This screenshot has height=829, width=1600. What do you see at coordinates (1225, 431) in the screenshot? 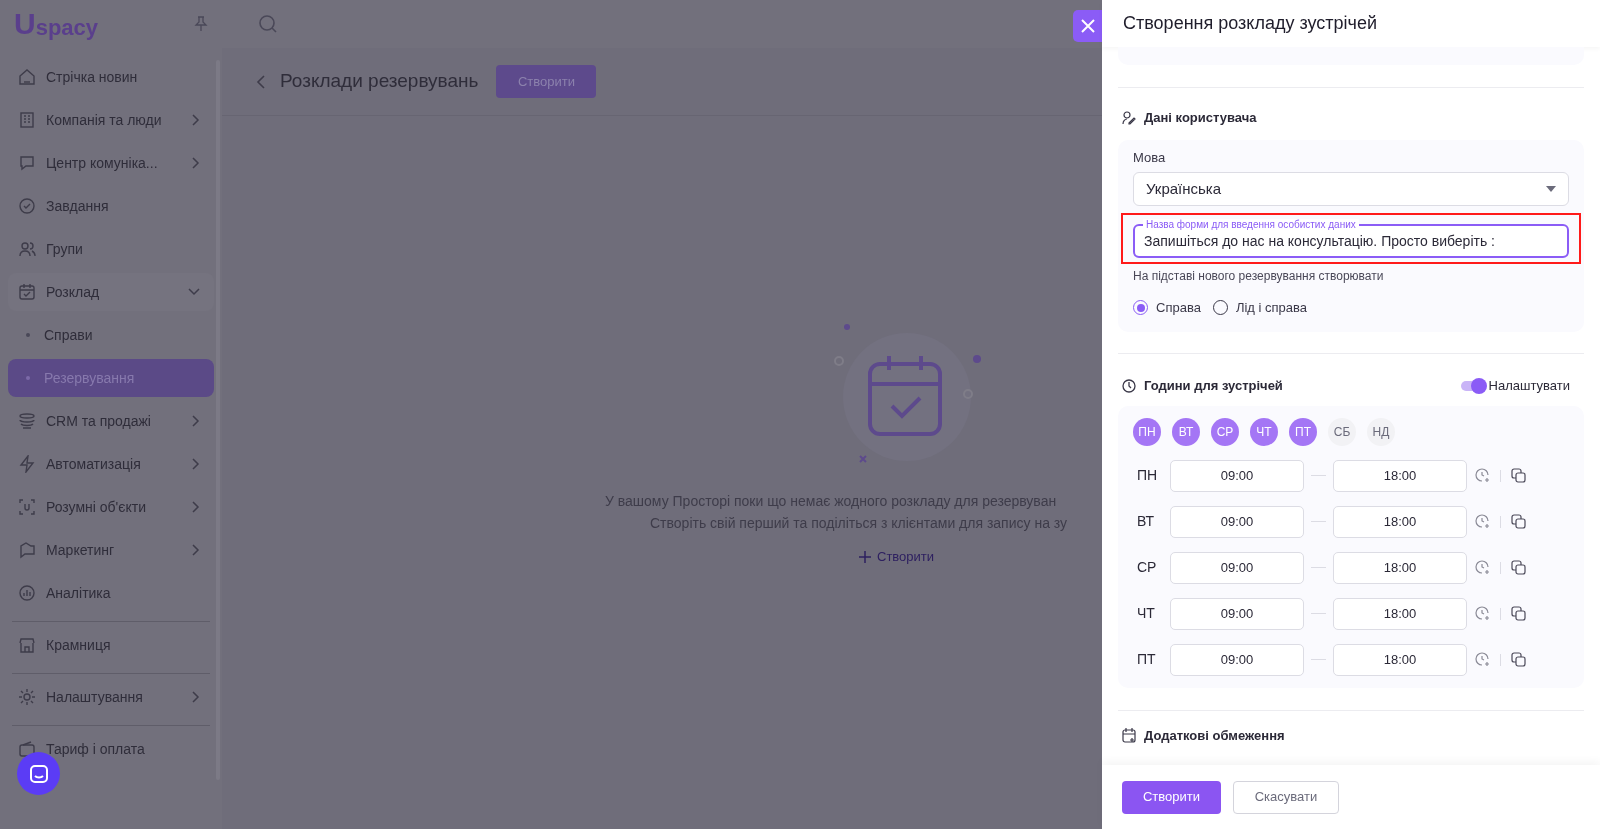
I see `day-chip: СР` at bounding box center [1225, 431].